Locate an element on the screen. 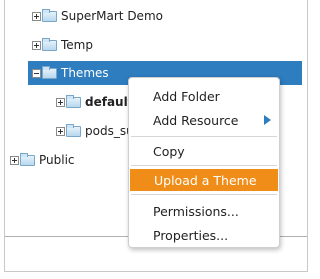 This screenshot has width=320, height=279. tree-item-pods-sur: pods_sur is located at coordinates (96, 131).